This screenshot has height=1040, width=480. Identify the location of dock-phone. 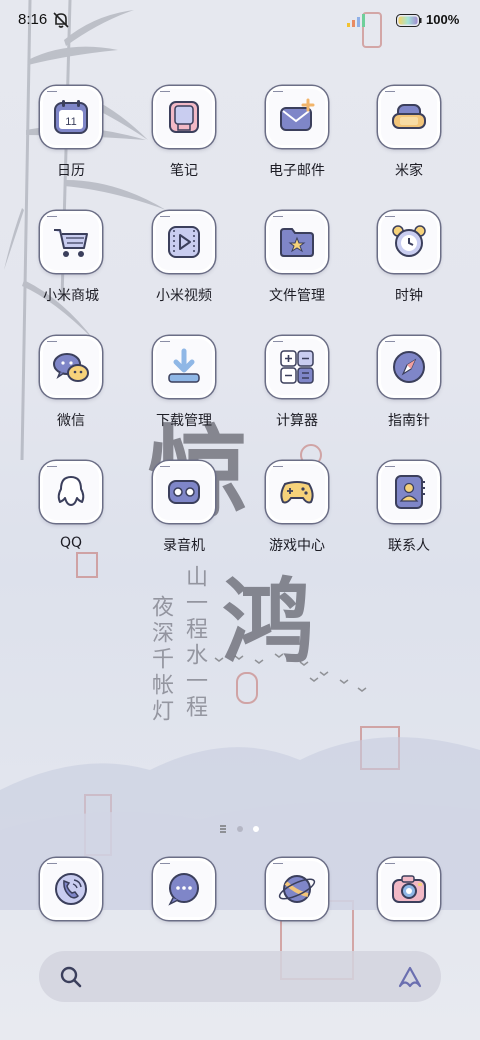
(71, 889).